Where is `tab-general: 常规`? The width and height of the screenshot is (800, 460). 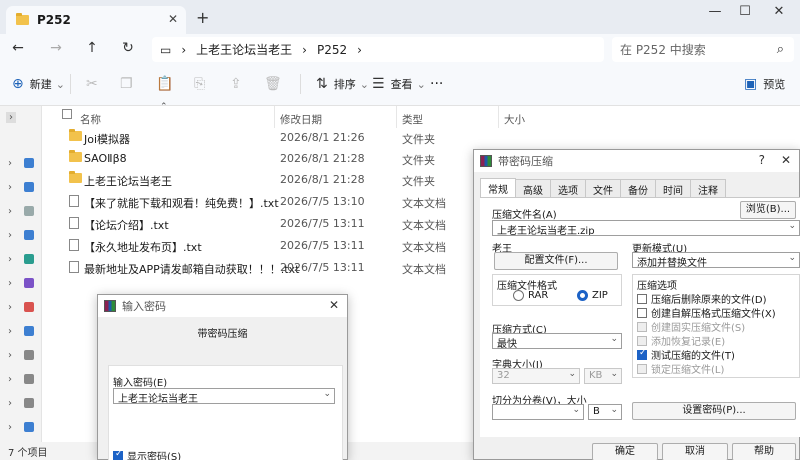 tab-general: 常规 is located at coordinates (498, 187).